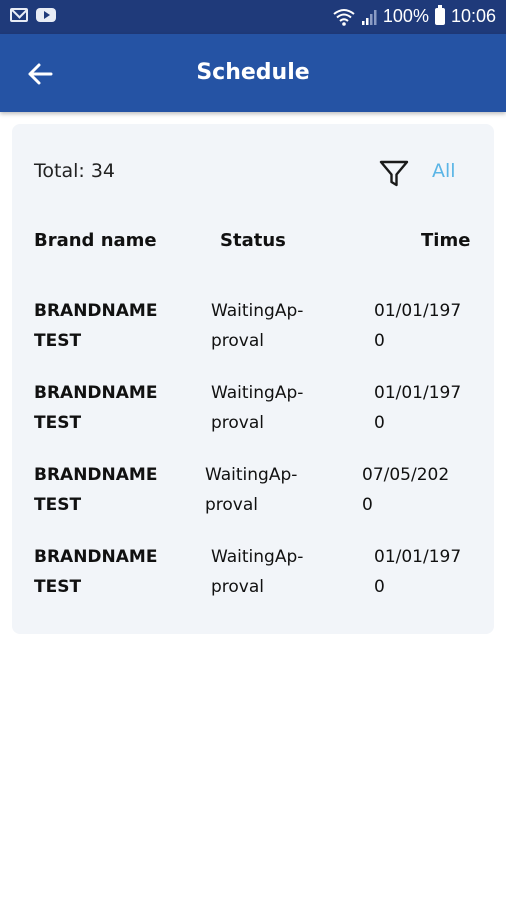  I want to click on column-header-time: Time, so click(446, 240).